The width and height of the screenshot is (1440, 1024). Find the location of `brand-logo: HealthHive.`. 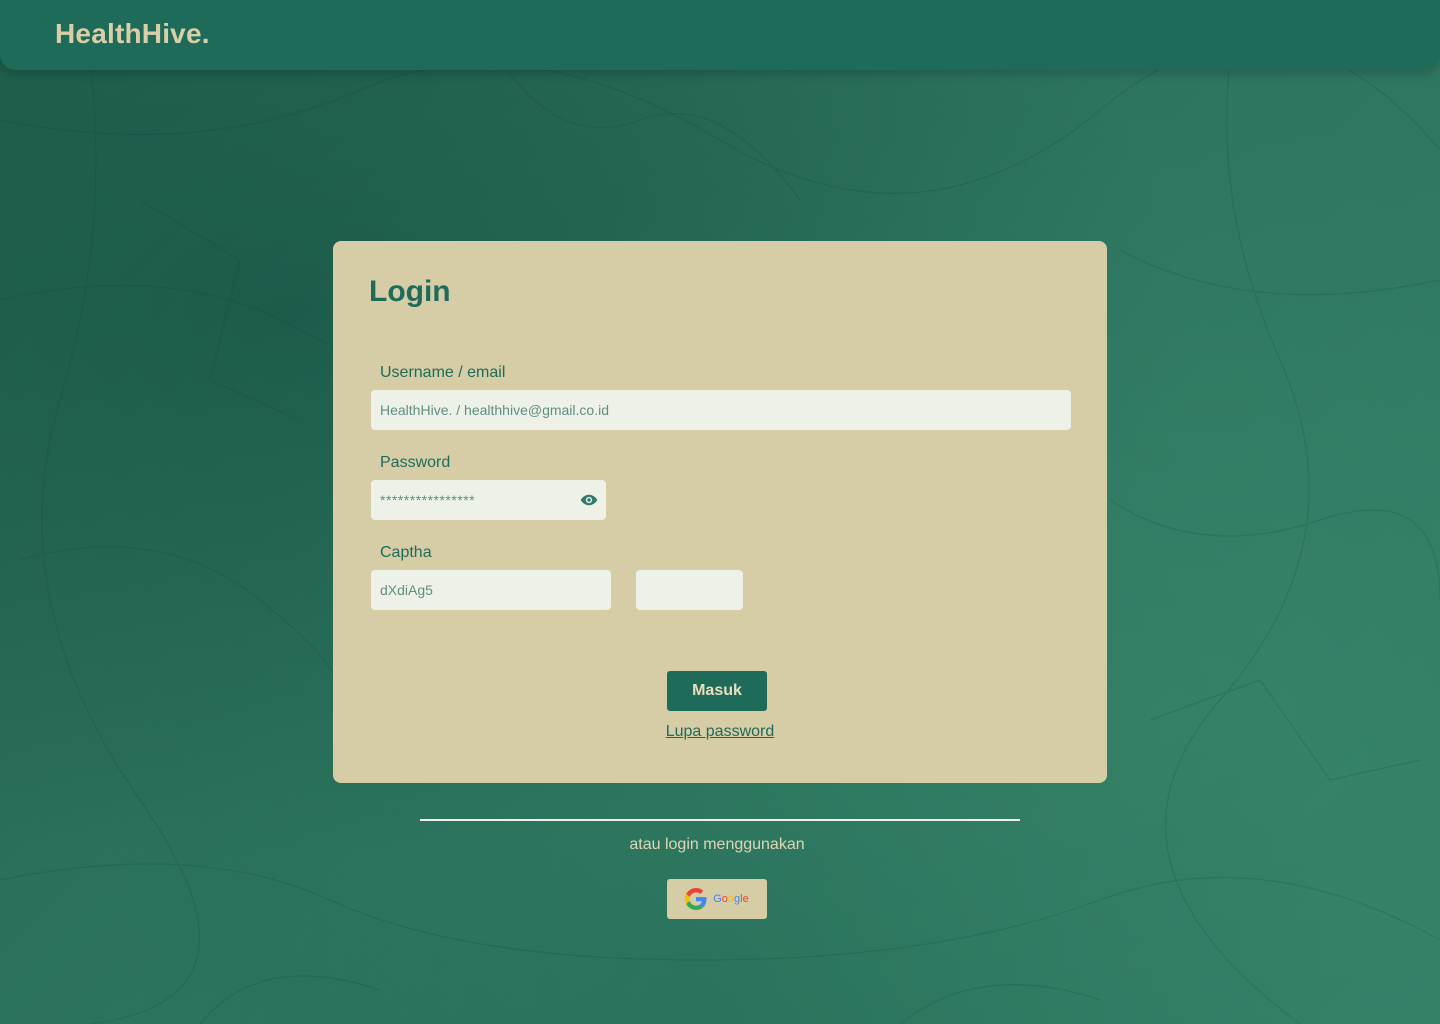

brand-logo: HealthHive. is located at coordinates (132, 34).